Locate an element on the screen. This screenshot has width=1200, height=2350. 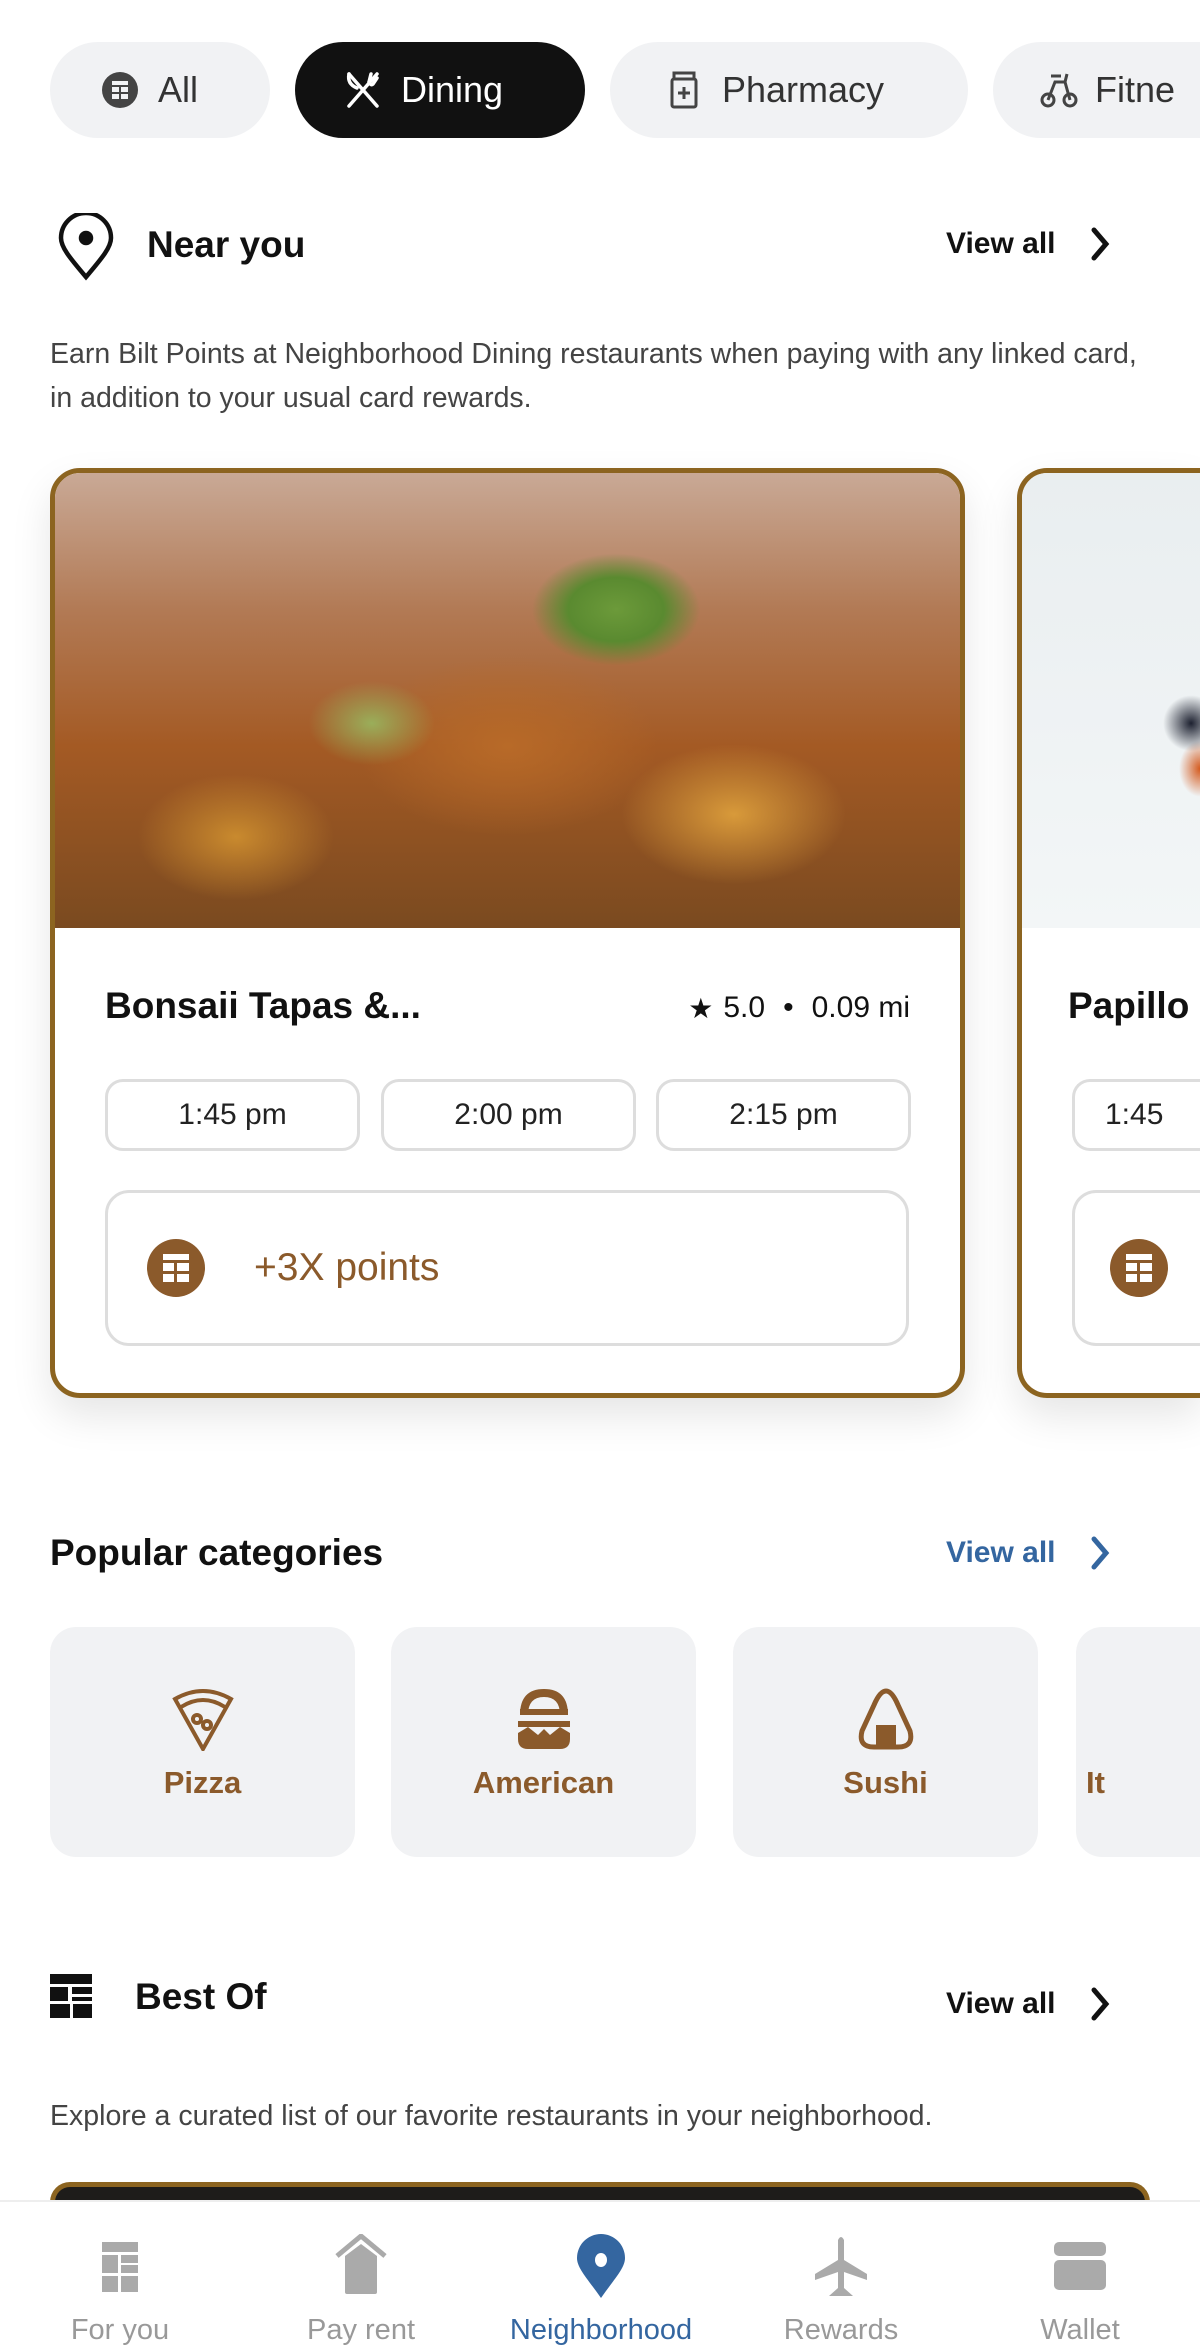
popular-view-all-link: View all is located at coordinates (1030, 1553).